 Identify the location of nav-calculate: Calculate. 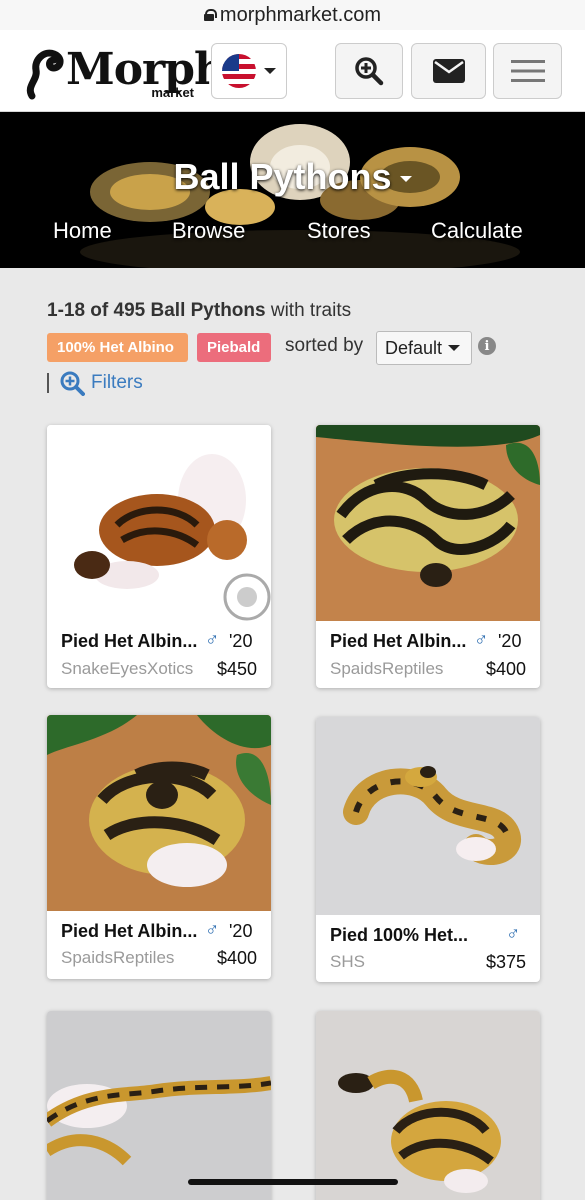
(477, 231).